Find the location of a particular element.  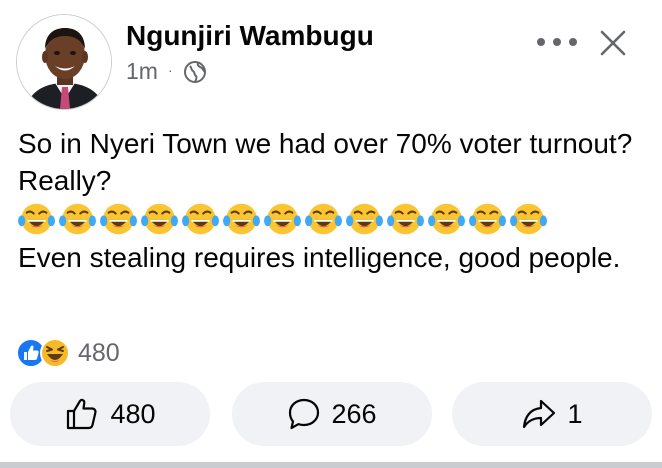

author-avatar is located at coordinates (64, 62).